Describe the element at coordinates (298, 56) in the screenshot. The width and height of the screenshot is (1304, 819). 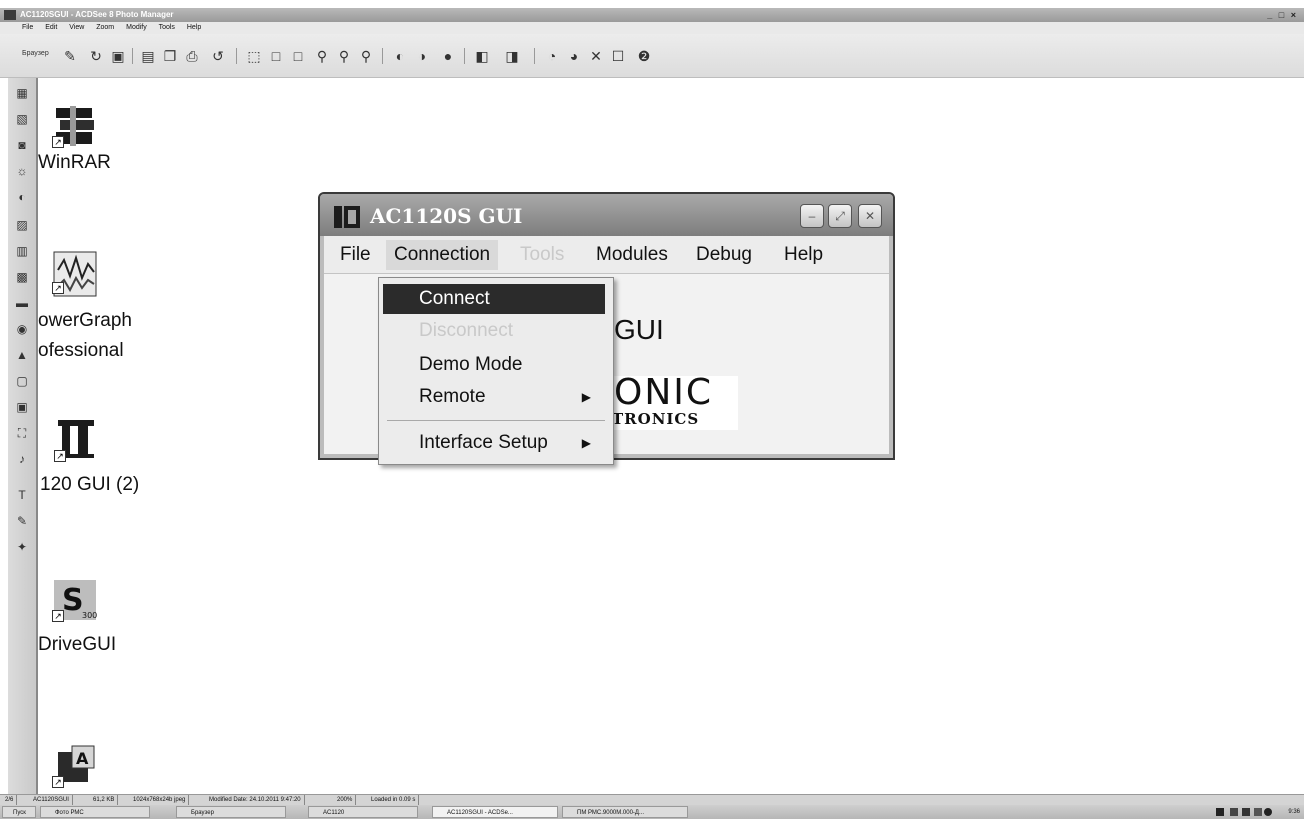
I see `actual-size-icon: □` at that location.